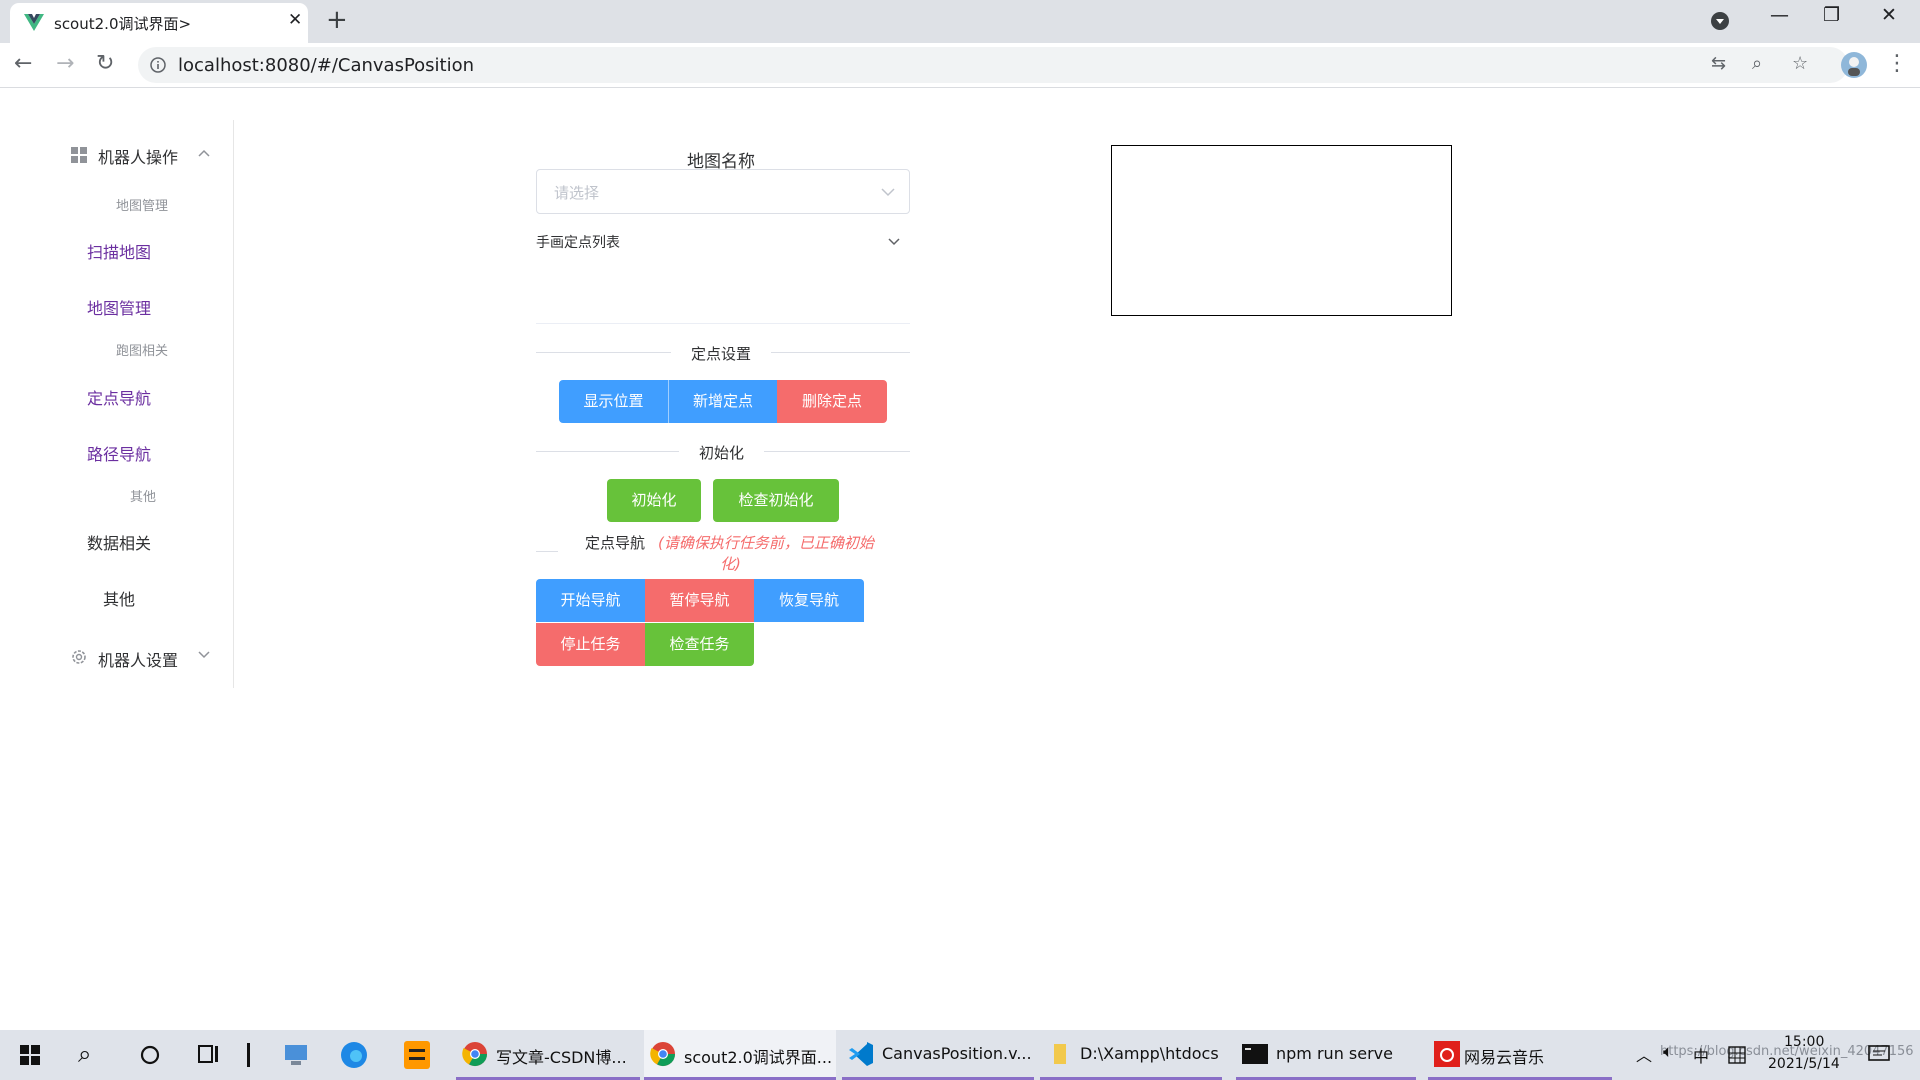 Image resolution: width=1920 pixels, height=1080 pixels. I want to click on tray-chevron-up-icon: ︿, so click(1644, 1054).